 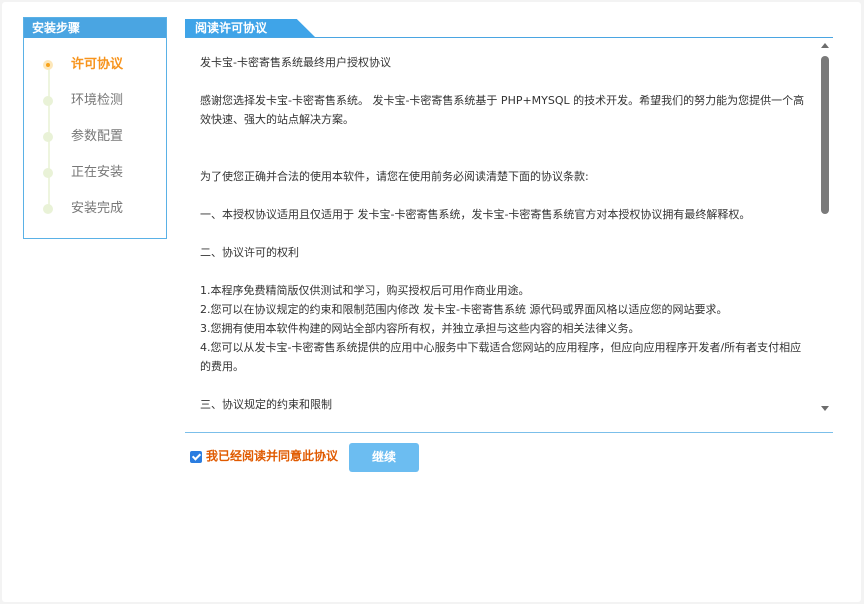 What do you see at coordinates (384, 457) in the screenshot?
I see `continue-button: 继续` at bounding box center [384, 457].